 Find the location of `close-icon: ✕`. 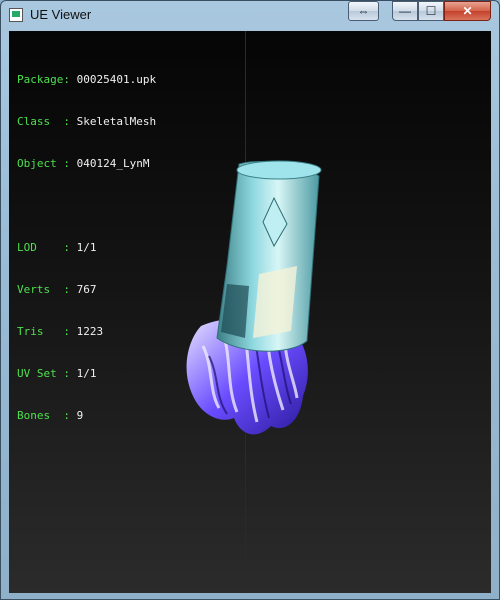

close-icon: ✕ is located at coordinates (467, 11).